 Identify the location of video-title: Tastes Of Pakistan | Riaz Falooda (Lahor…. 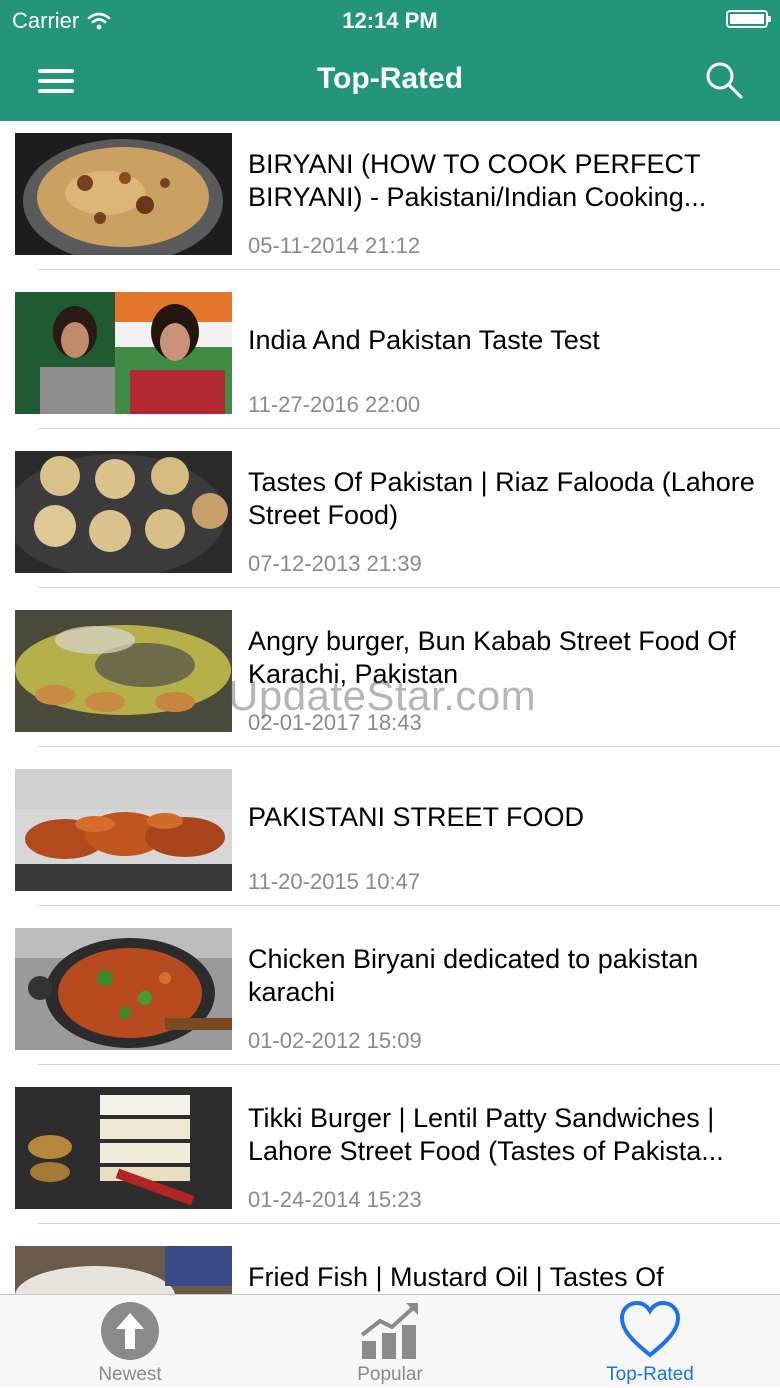
(501, 498).